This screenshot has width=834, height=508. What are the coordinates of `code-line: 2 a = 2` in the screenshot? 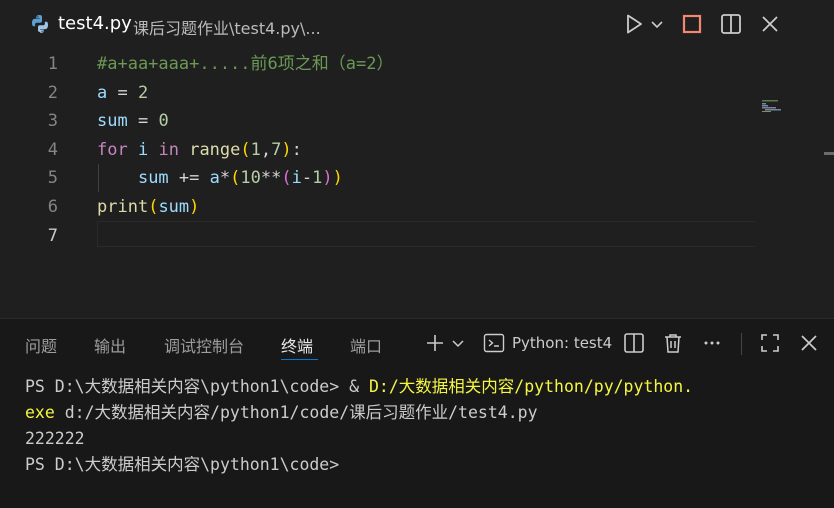 It's located at (417, 93).